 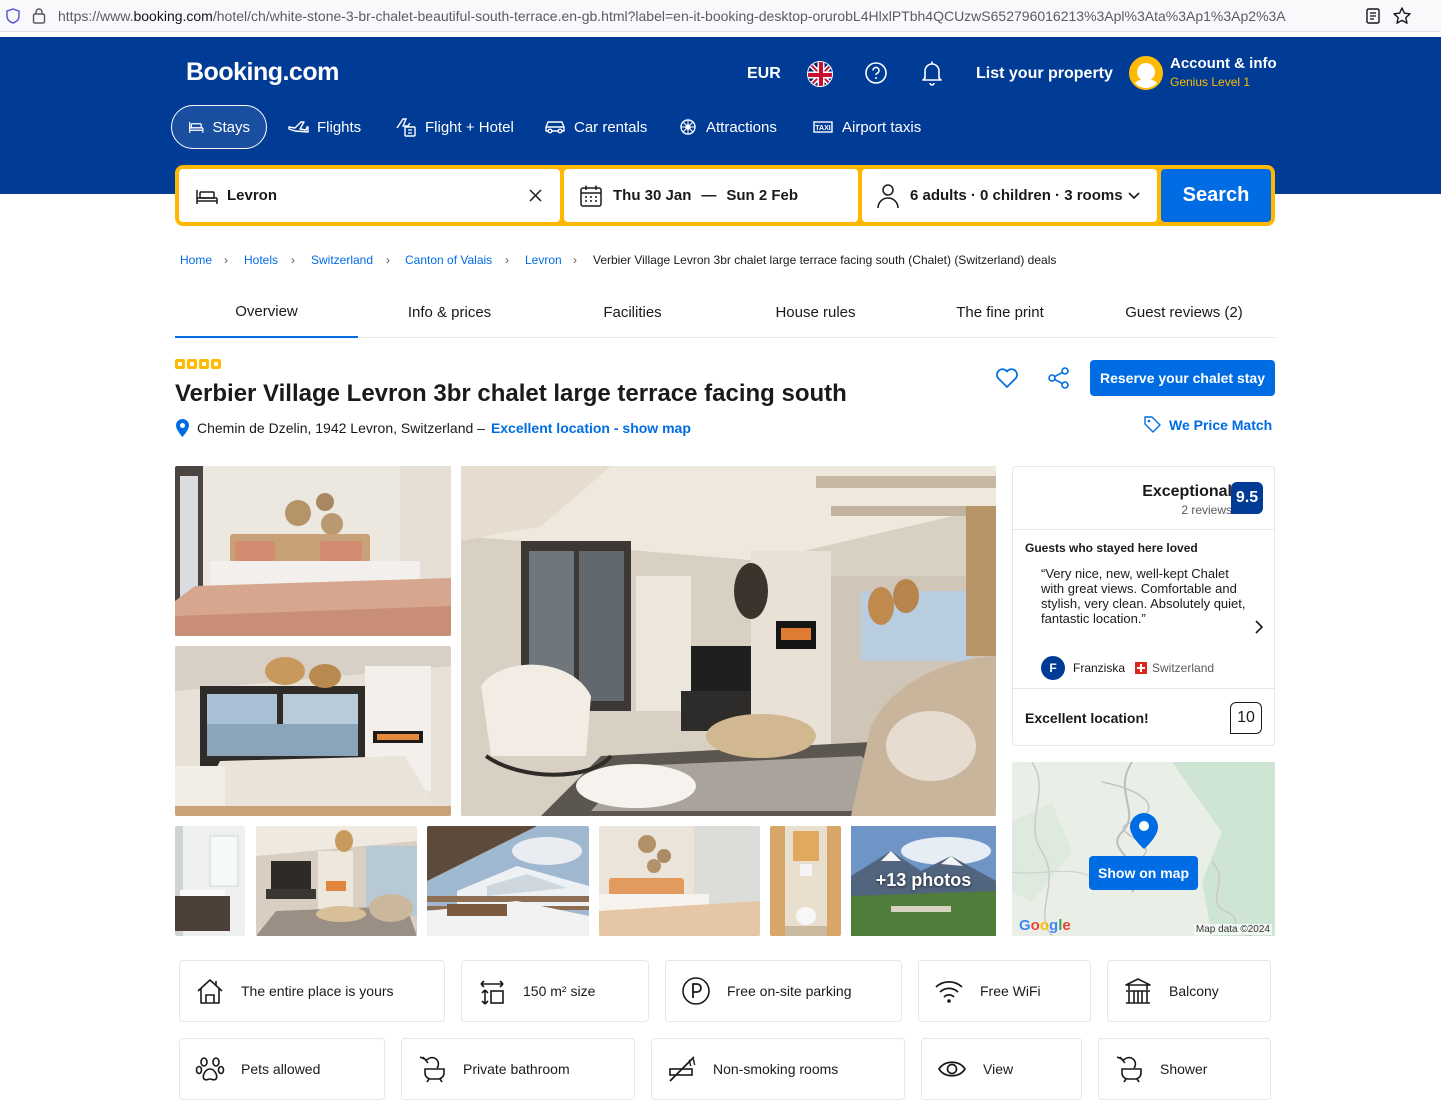 I want to click on facility-private-bathroom: Private bathroom, so click(x=518, y=1069).